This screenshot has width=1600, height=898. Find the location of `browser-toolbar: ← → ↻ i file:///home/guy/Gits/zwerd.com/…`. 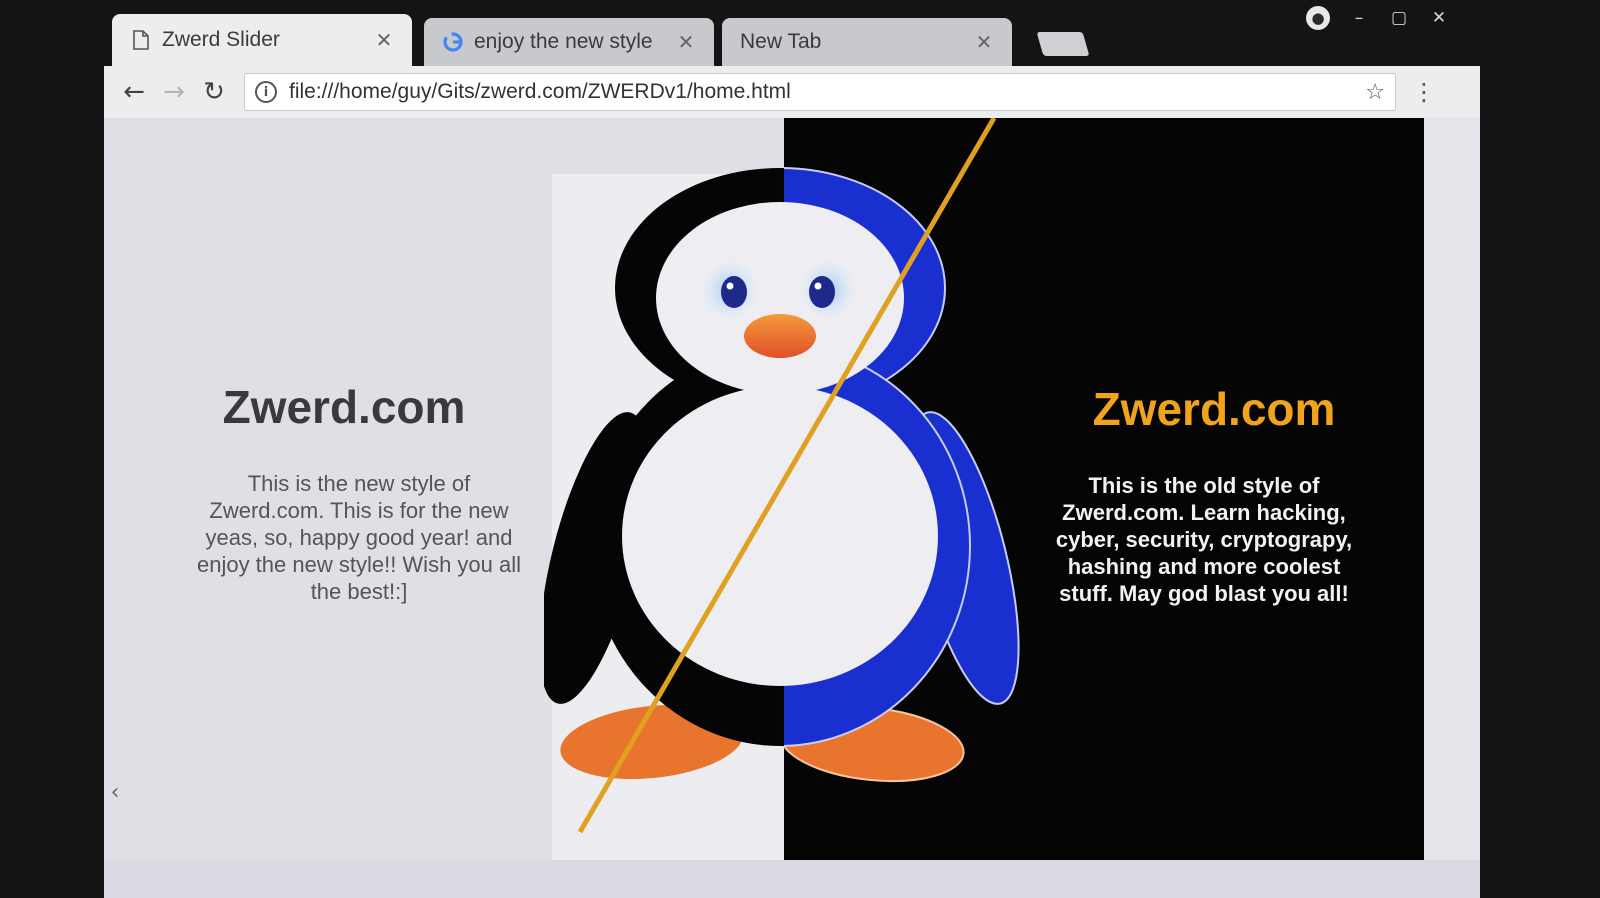

browser-toolbar: ← → ↻ i file:///home/guy/Gits/zwerd.com/… is located at coordinates (792, 92).